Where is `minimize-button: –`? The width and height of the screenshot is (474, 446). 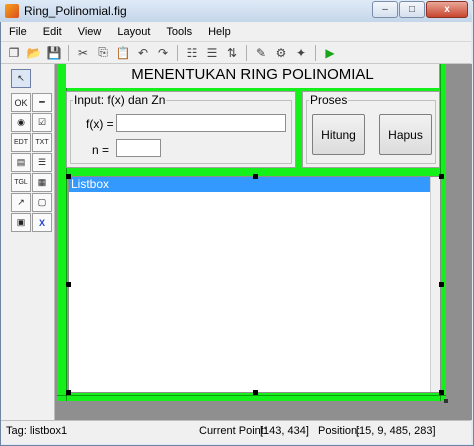 minimize-button: – is located at coordinates (385, 9).